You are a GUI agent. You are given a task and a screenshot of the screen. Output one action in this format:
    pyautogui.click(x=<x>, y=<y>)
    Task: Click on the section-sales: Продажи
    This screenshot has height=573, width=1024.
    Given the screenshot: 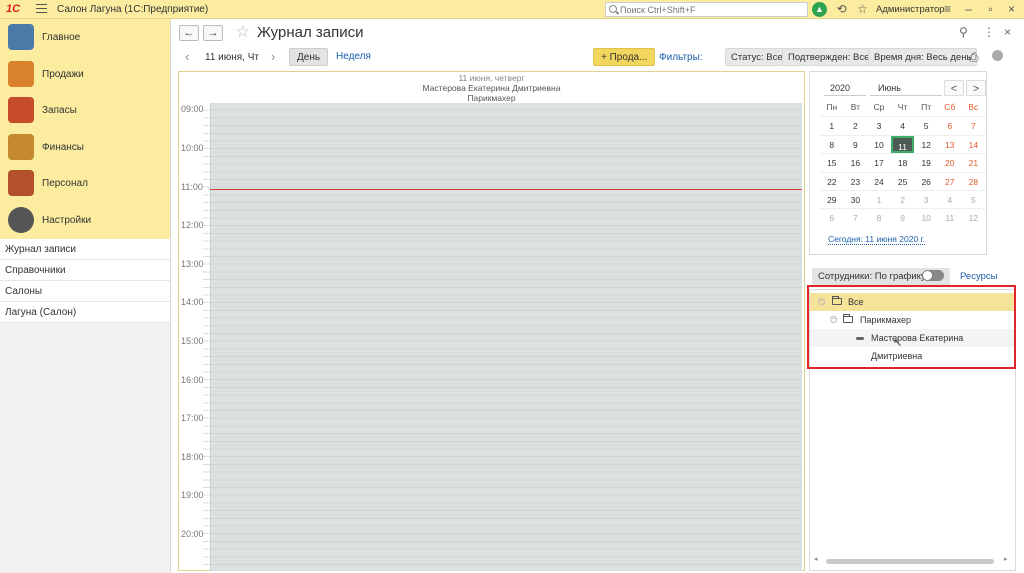 What is the action you would take?
    pyautogui.click(x=85, y=74)
    